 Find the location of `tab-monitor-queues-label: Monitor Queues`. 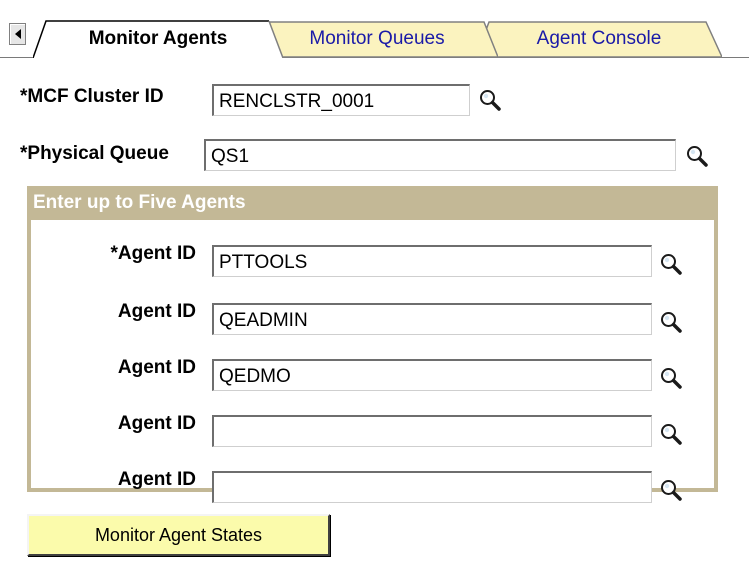

tab-monitor-queues-label: Monitor Queues is located at coordinates (377, 38).